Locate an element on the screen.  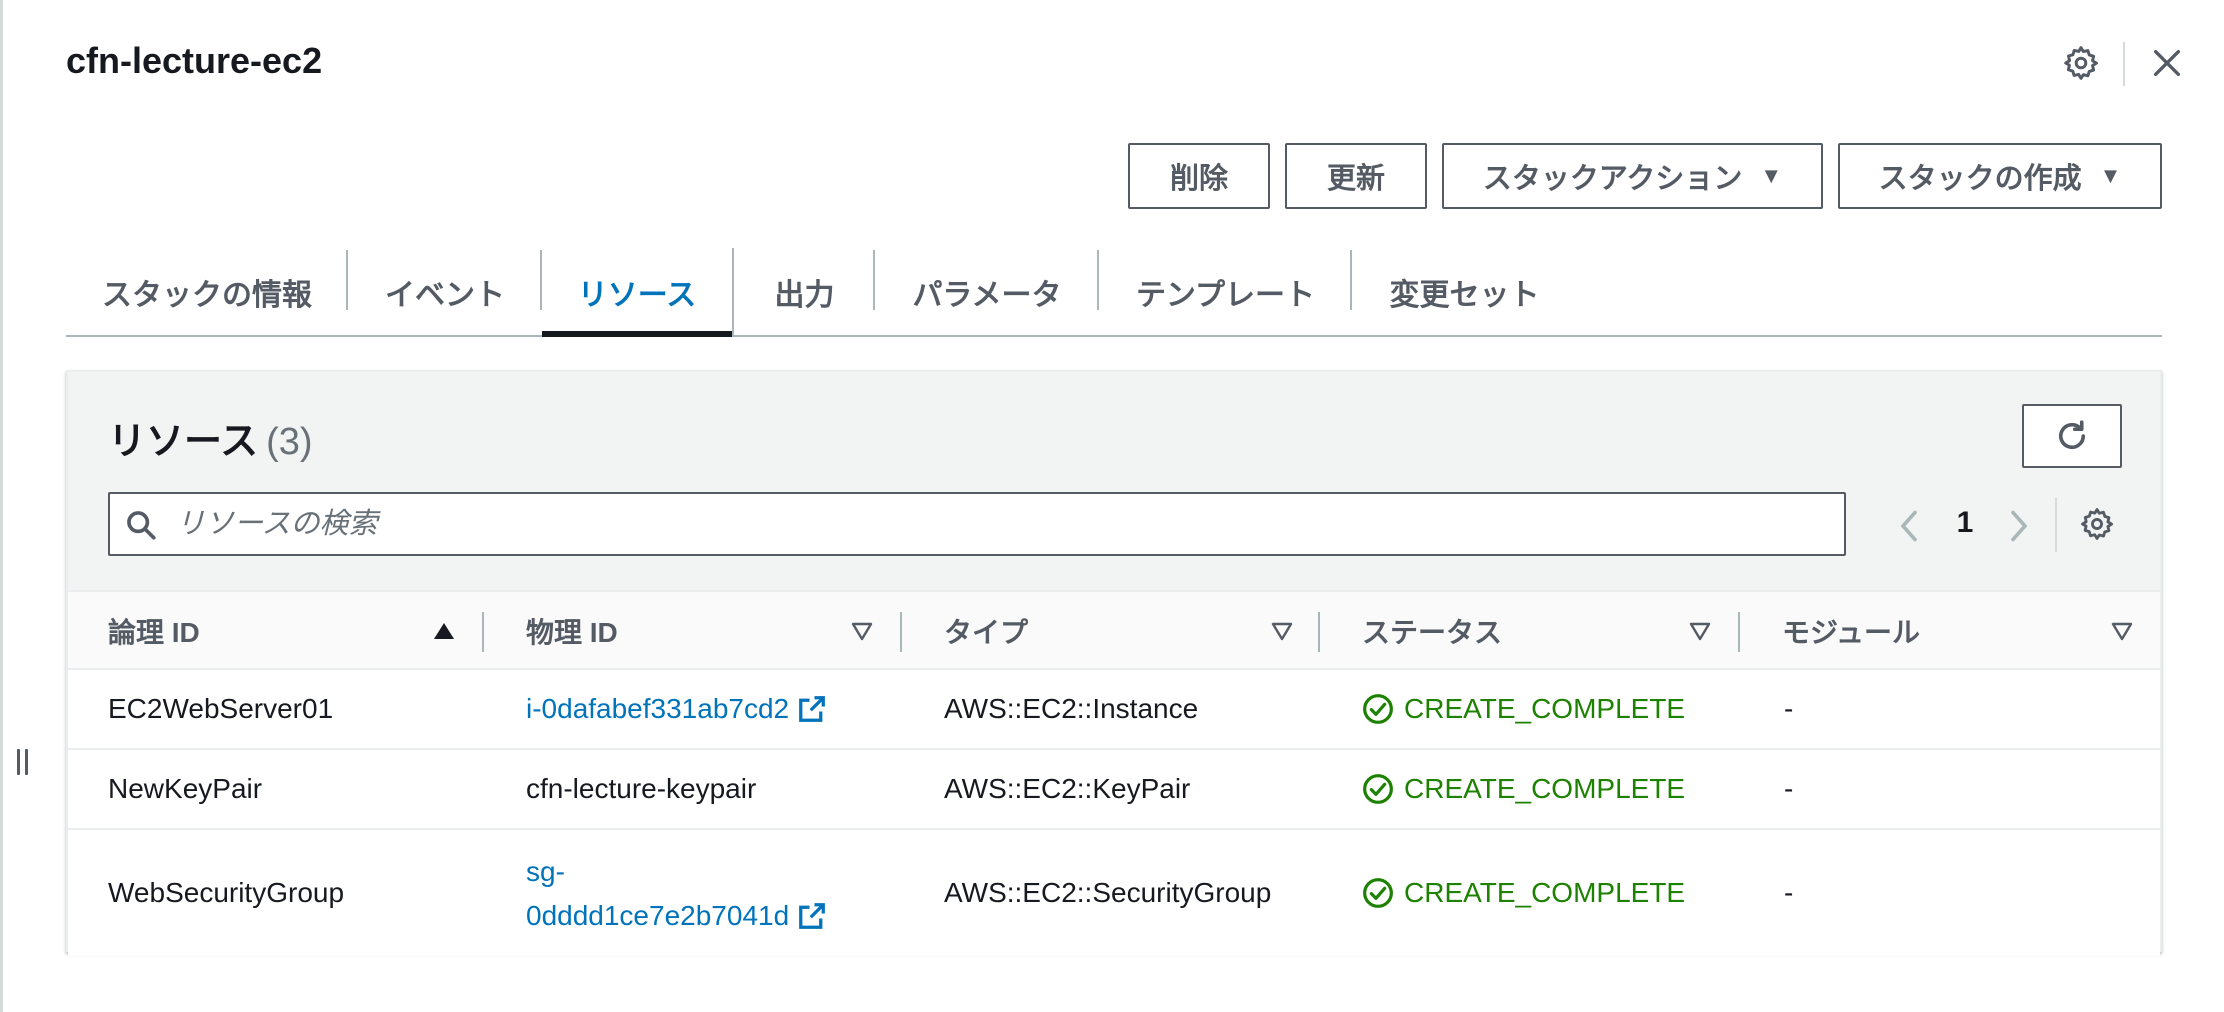
physical-id-cell: cfn-lecture-keypair is located at coordinates (641, 788).